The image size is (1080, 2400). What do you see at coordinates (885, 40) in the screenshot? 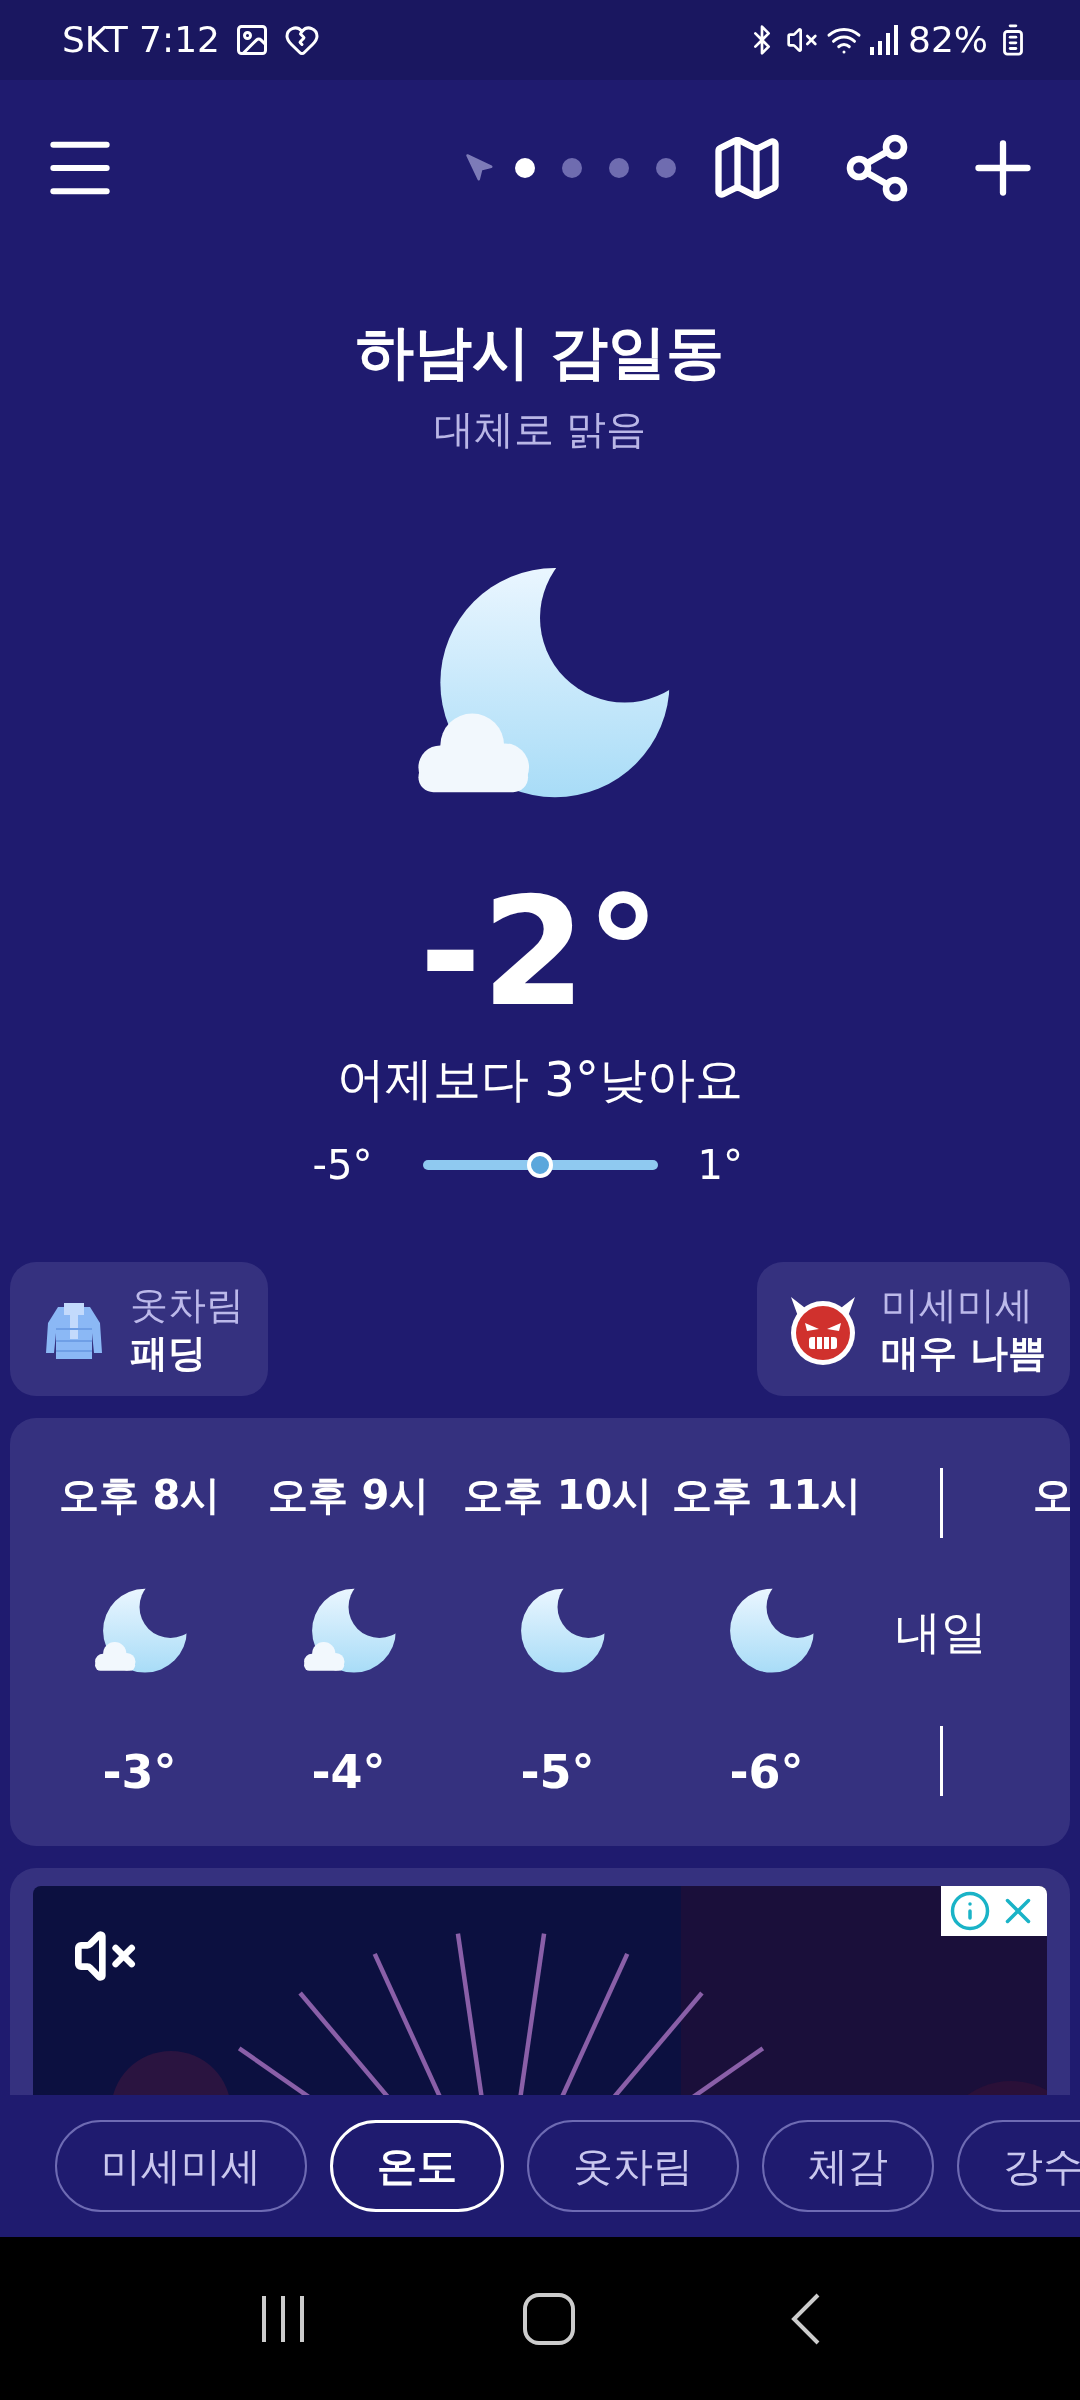
I see `signal-icon` at bounding box center [885, 40].